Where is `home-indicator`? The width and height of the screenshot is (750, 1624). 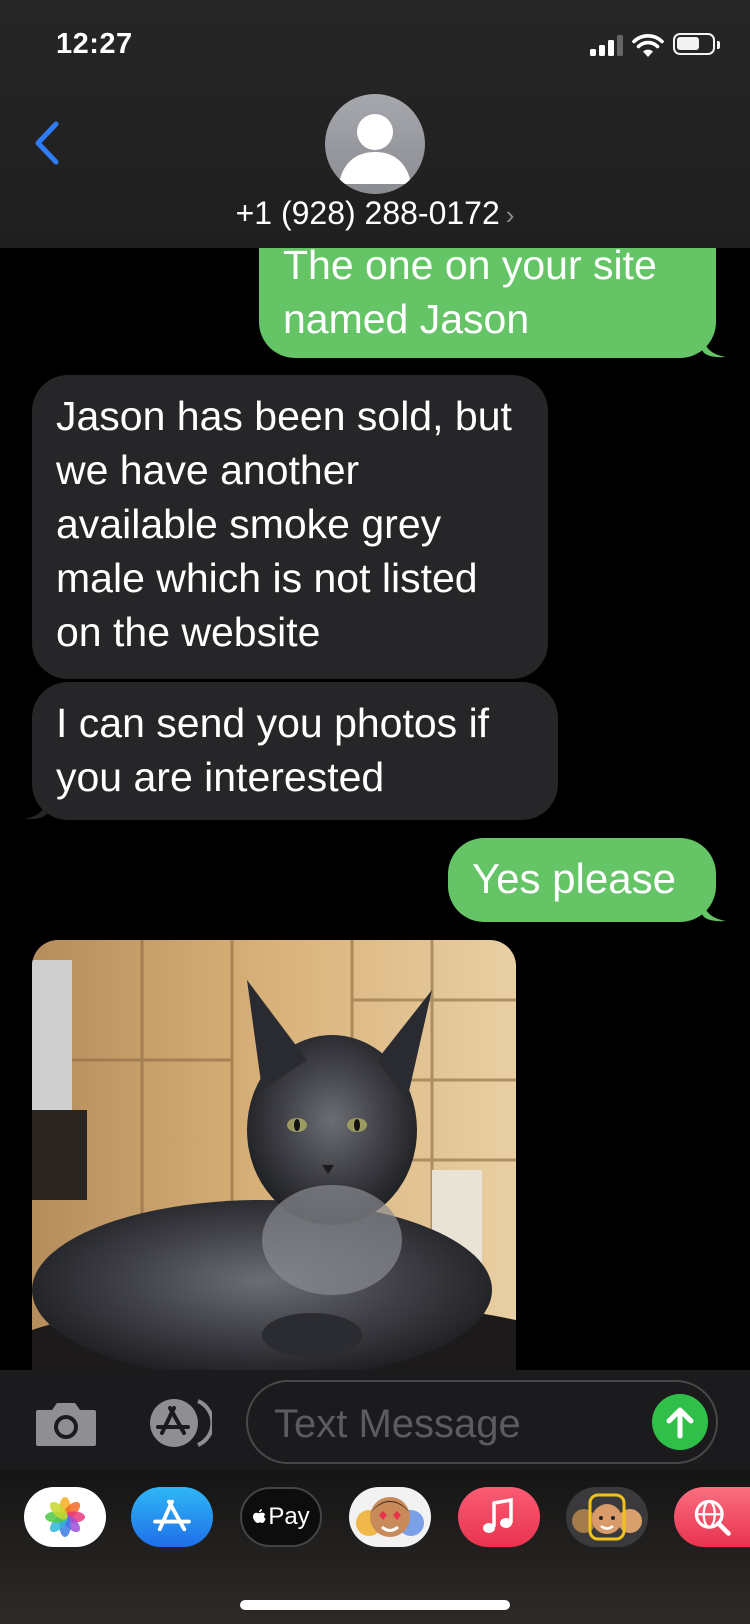
home-indicator is located at coordinates (375, 1605).